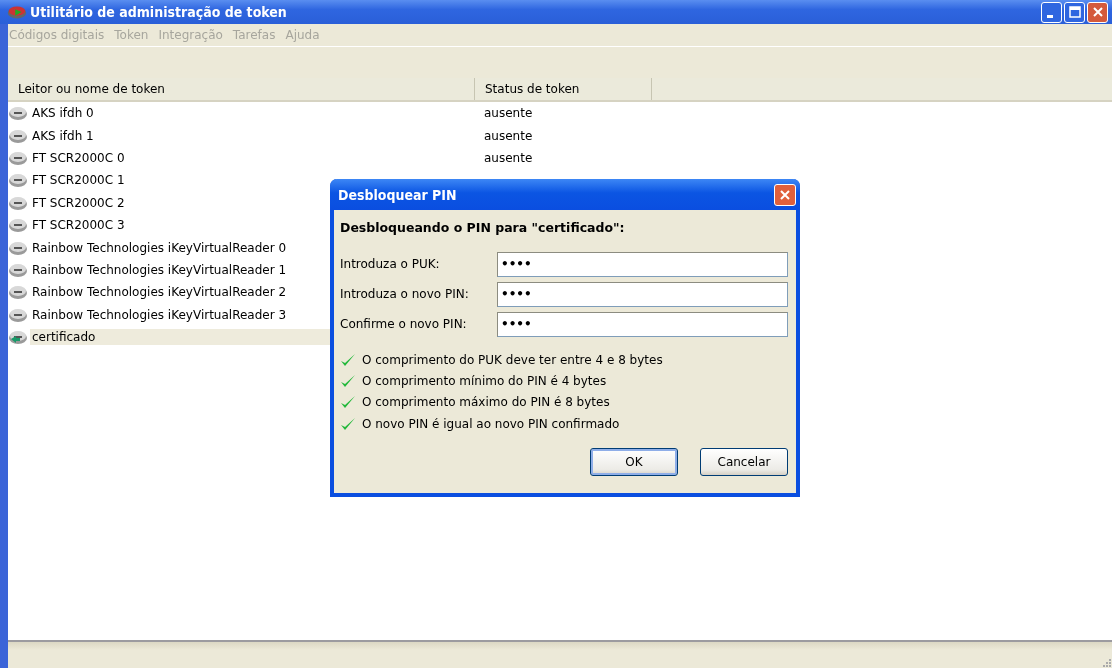 The image size is (1112, 668). Describe the element at coordinates (634, 462) in the screenshot. I see `ok-button: OK` at that location.